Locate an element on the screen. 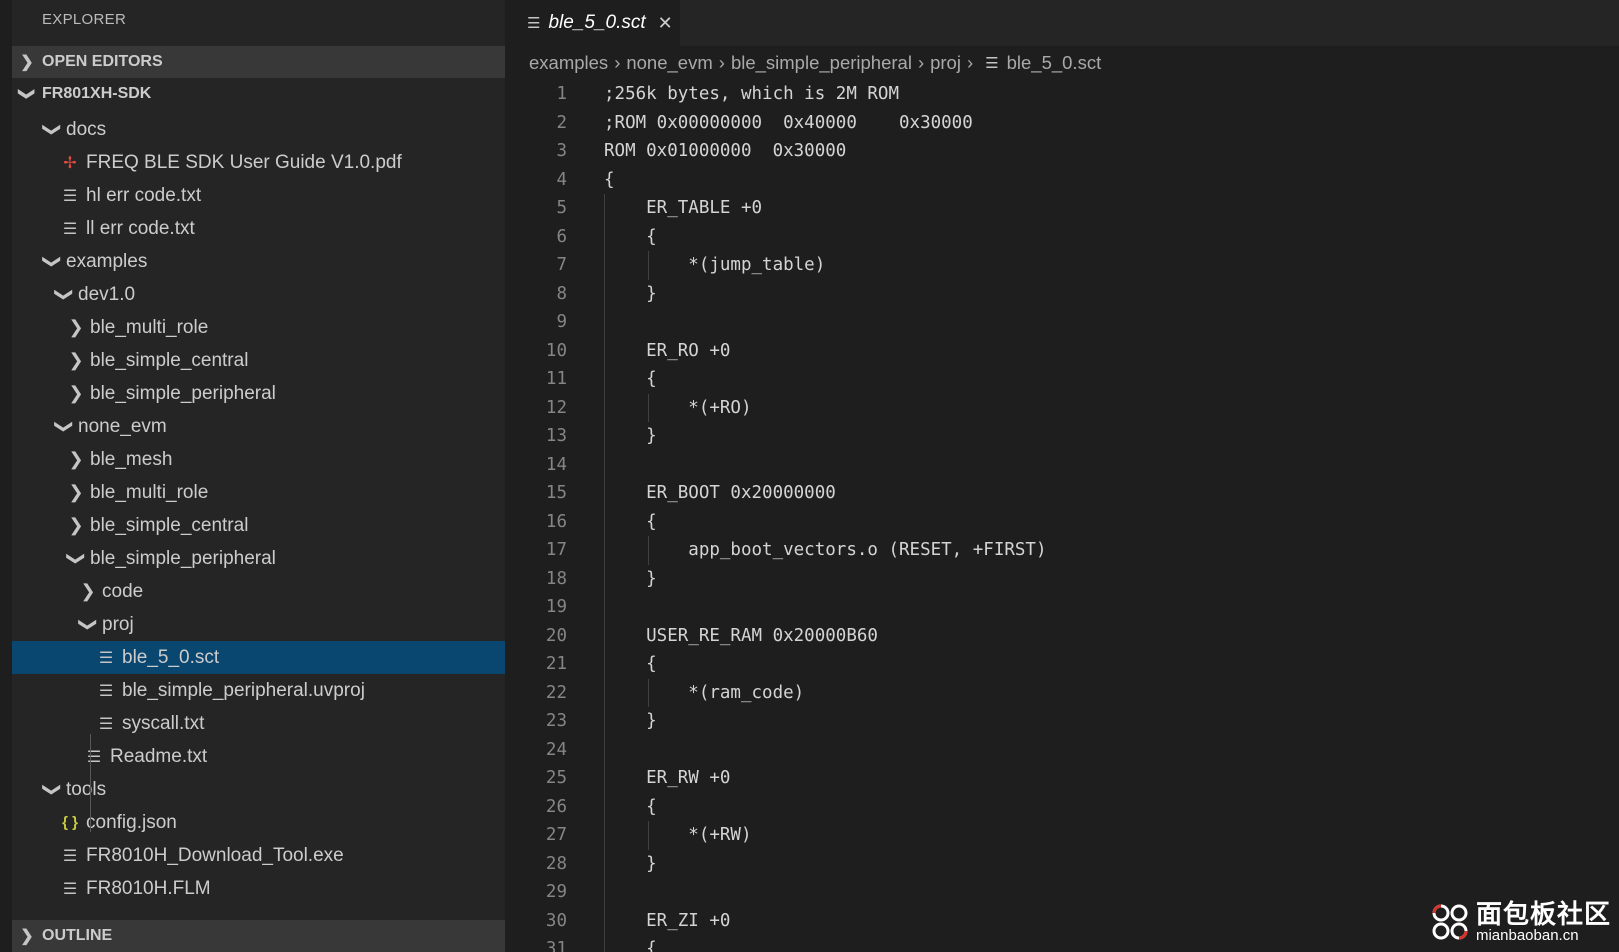  code-line: 16 { is located at coordinates (1062, 522).